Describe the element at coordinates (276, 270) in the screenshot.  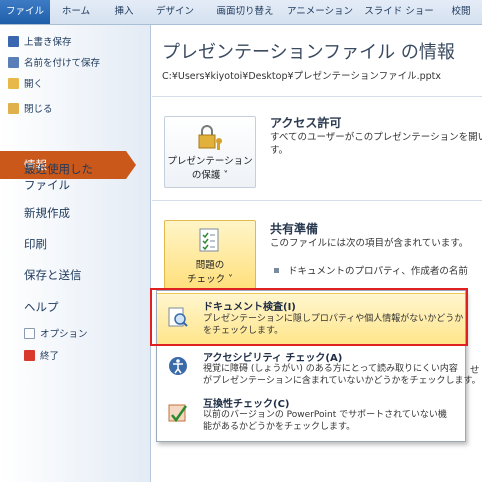
I see `bullet-icon` at that location.